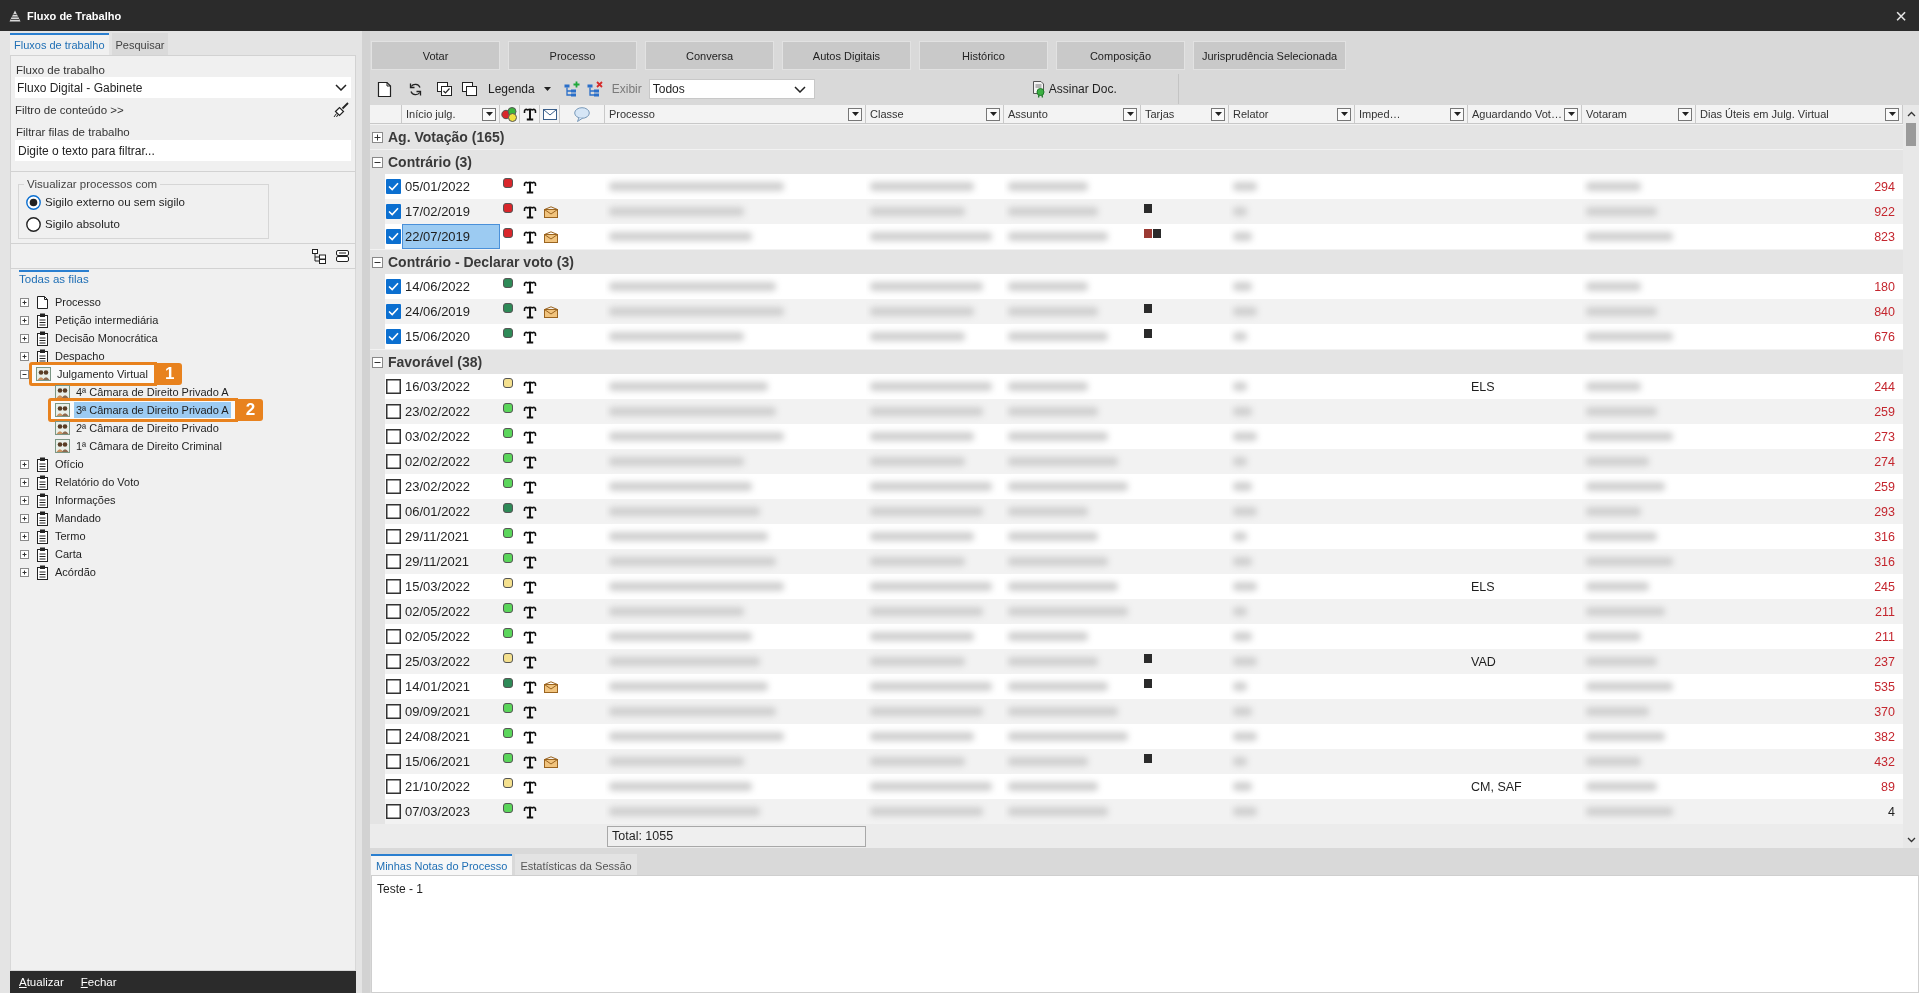 The image size is (1919, 993). Describe the element at coordinates (1065, 114) in the screenshot. I see `column-header: Assunto` at that location.